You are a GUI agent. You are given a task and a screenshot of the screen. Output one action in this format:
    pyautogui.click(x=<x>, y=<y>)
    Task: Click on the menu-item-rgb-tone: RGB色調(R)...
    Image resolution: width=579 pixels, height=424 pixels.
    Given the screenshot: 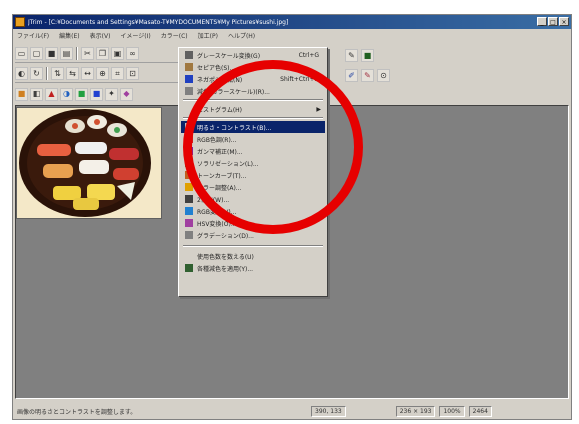 What is the action you would take?
    pyautogui.click(x=253, y=139)
    